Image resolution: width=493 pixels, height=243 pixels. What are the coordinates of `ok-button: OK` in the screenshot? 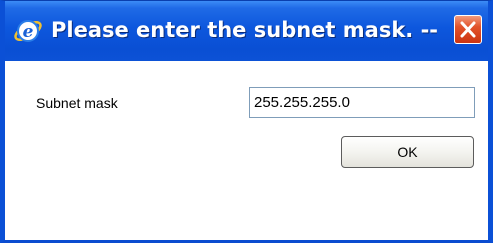 It's located at (407, 152).